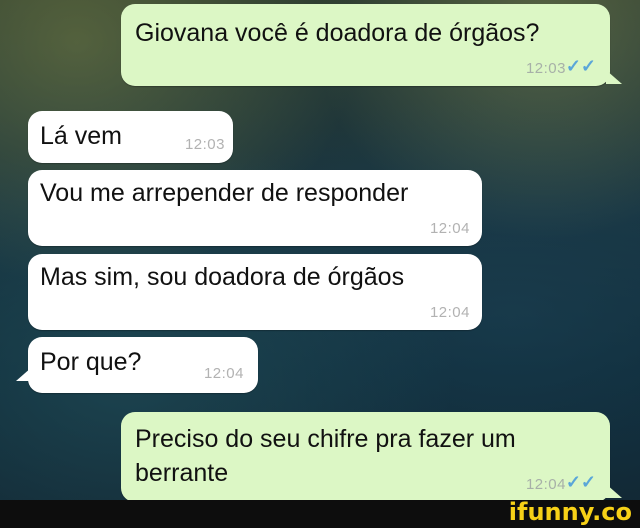 The height and width of the screenshot is (528, 640). What do you see at coordinates (81, 136) in the screenshot?
I see `message-text: Lá vem` at bounding box center [81, 136].